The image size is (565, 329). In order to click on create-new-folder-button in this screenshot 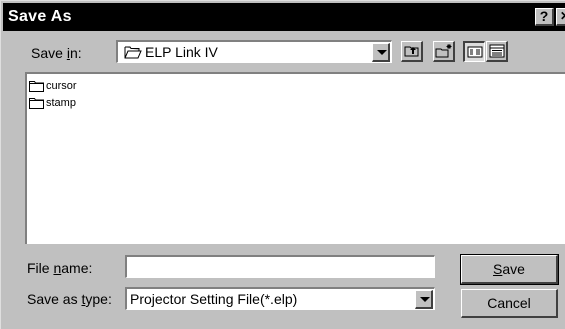, I will do `click(444, 51)`.